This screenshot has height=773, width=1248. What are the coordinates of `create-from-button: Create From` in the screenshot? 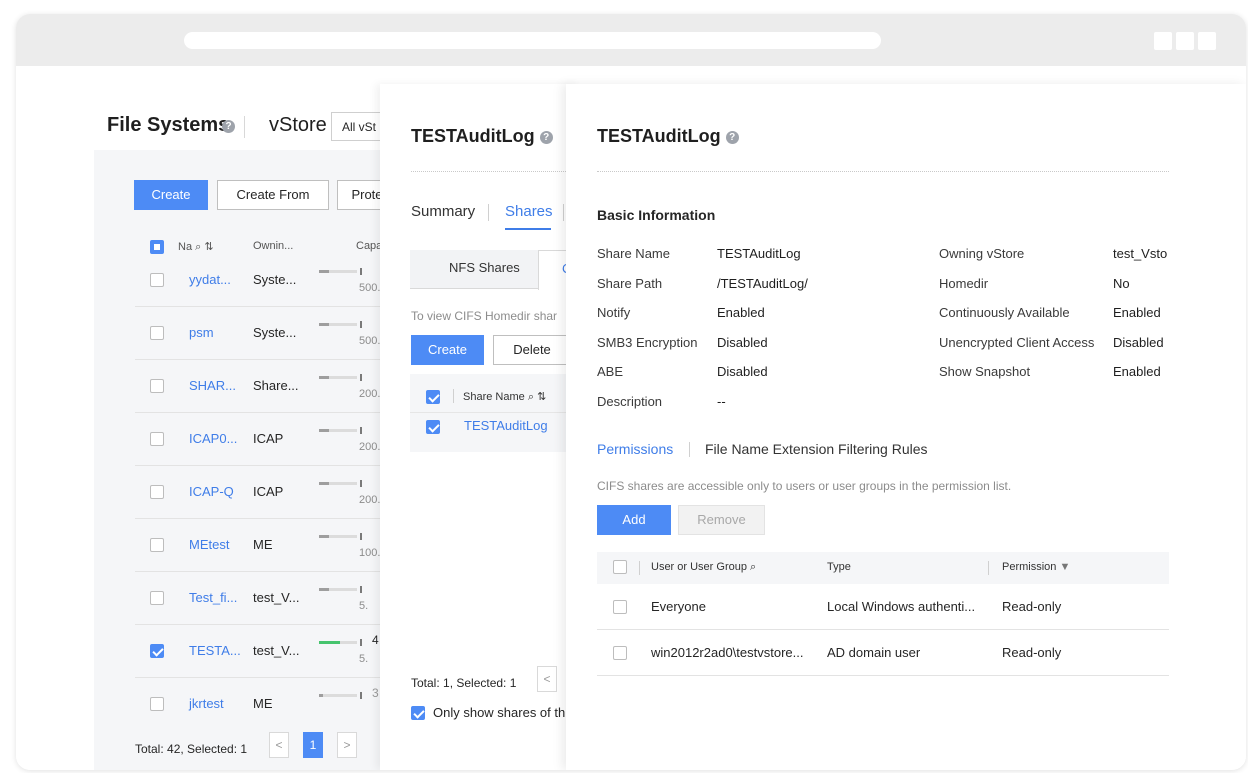 It's located at (273, 195).